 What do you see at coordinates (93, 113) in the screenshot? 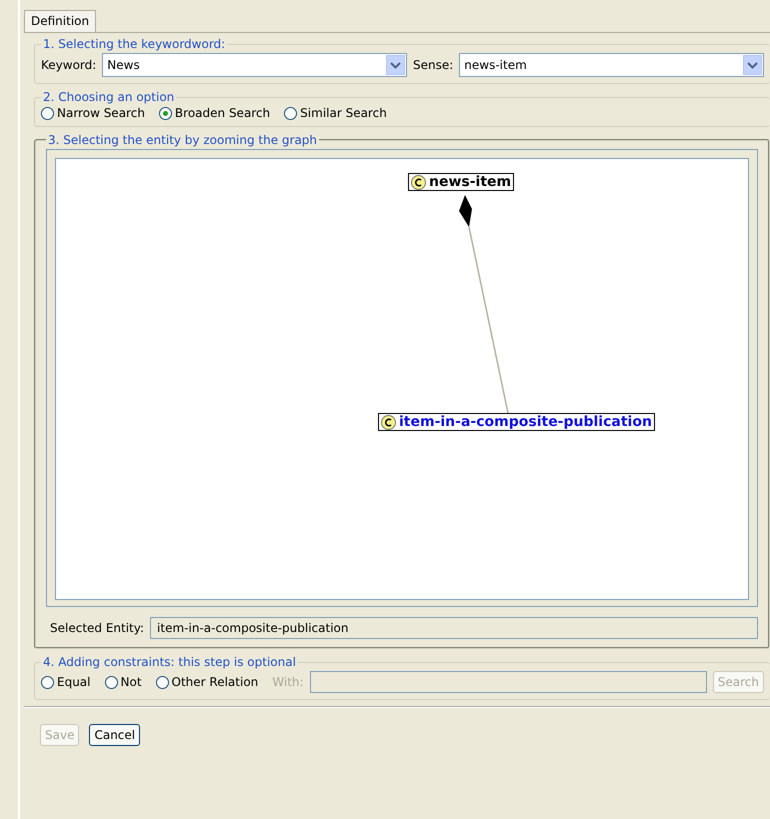
I see `radio-option: Narrow Search` at bounding box center [93, 113].